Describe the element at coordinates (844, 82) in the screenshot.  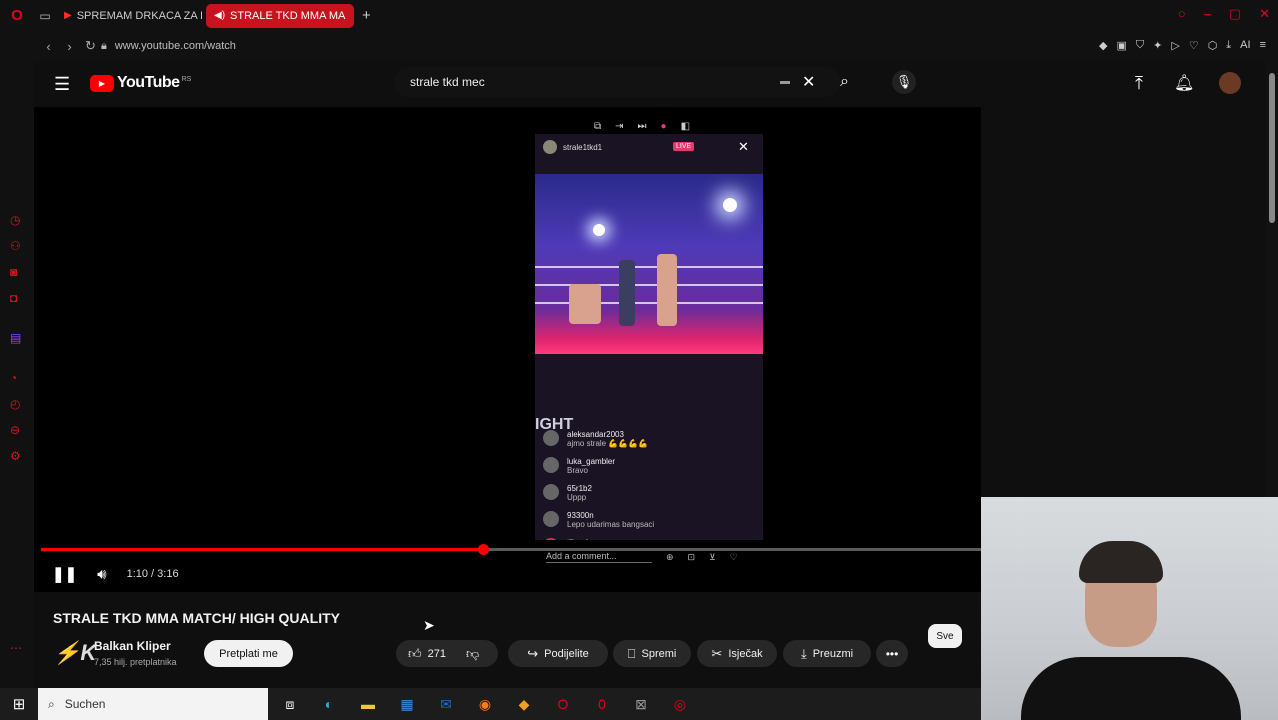
I see `search-icon: ⌕` at that location.